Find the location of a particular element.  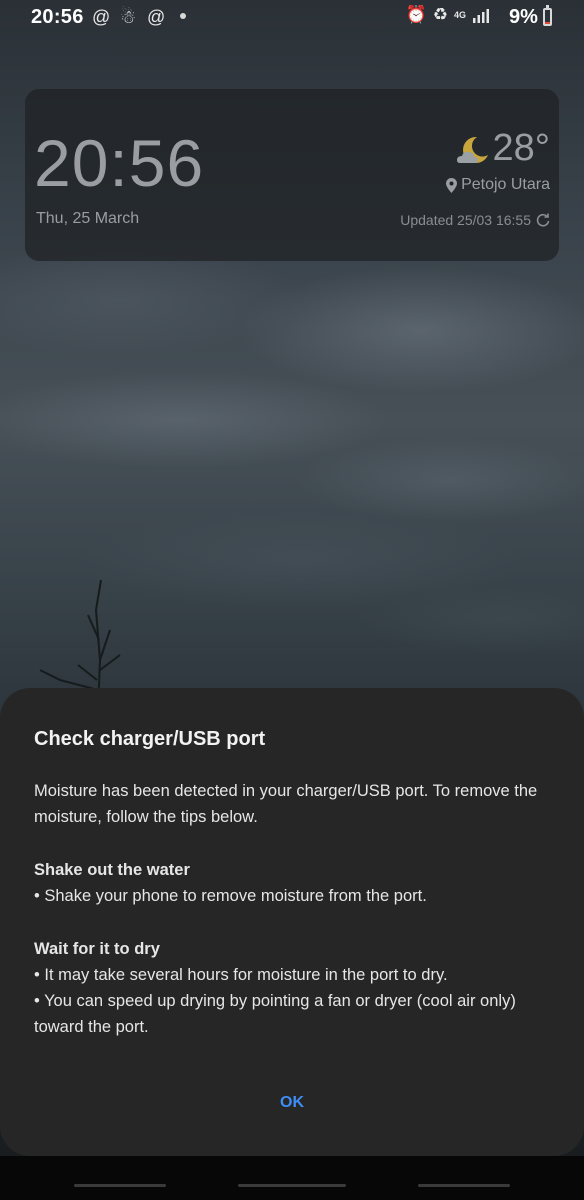

status-bar: 20:56 @ ☃ @ ⏰ ♻ 4G 9% is located at coordinates (292, 18).